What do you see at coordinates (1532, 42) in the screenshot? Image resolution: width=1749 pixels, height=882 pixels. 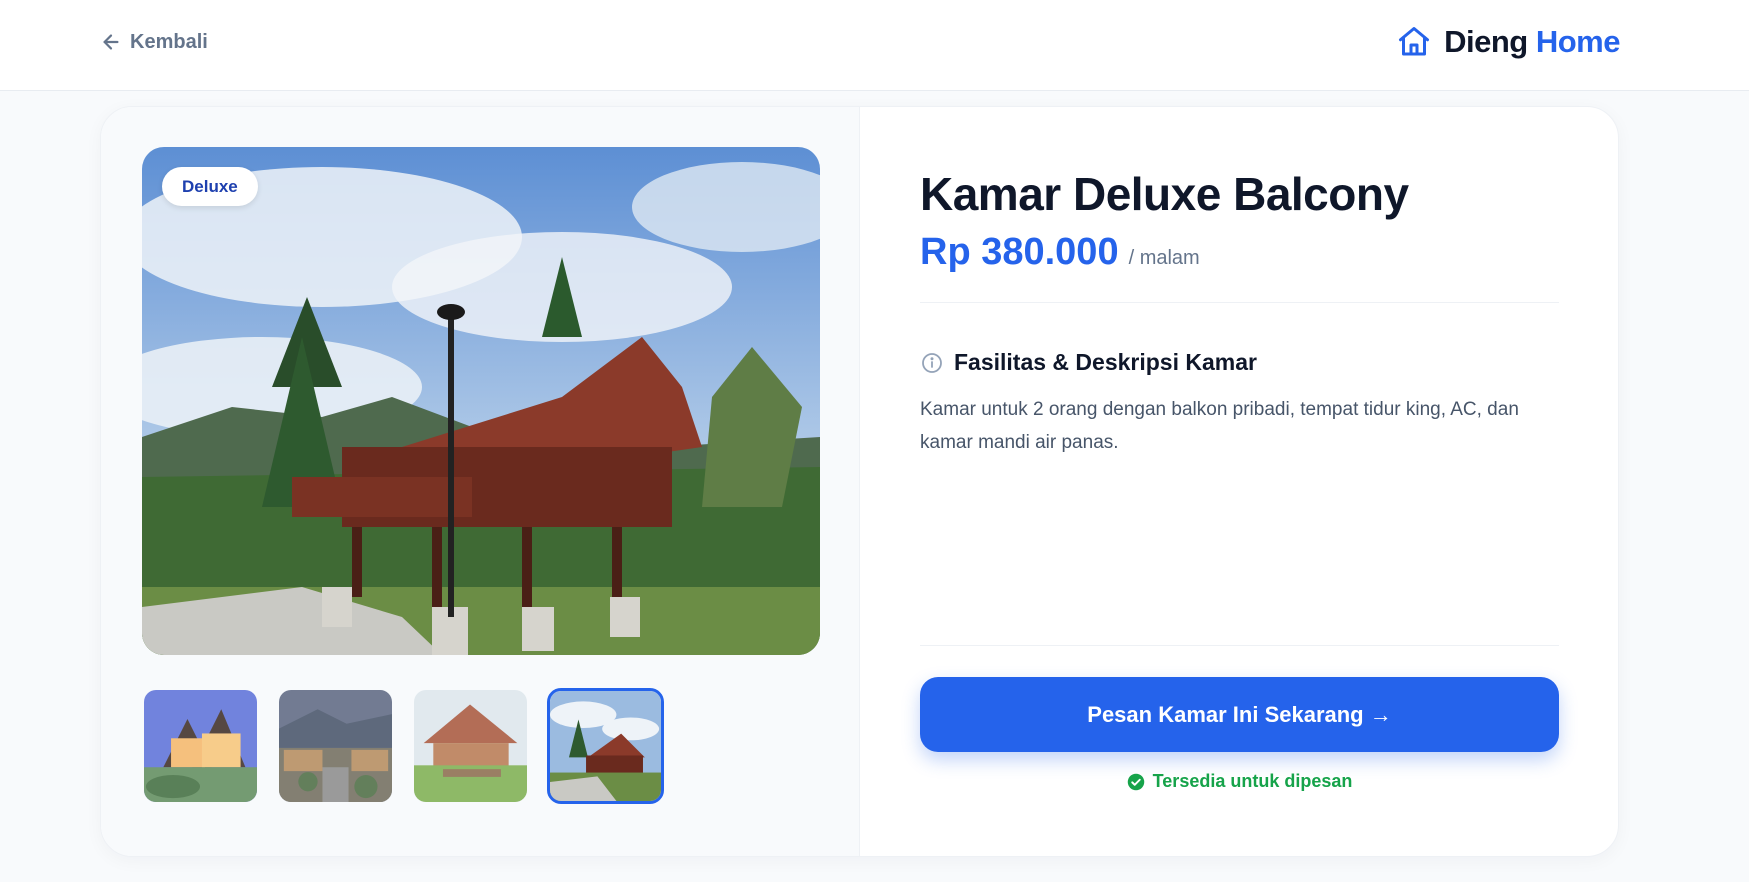 I see `brand-name: Dieng Home` at bounding box center [1532, 42].